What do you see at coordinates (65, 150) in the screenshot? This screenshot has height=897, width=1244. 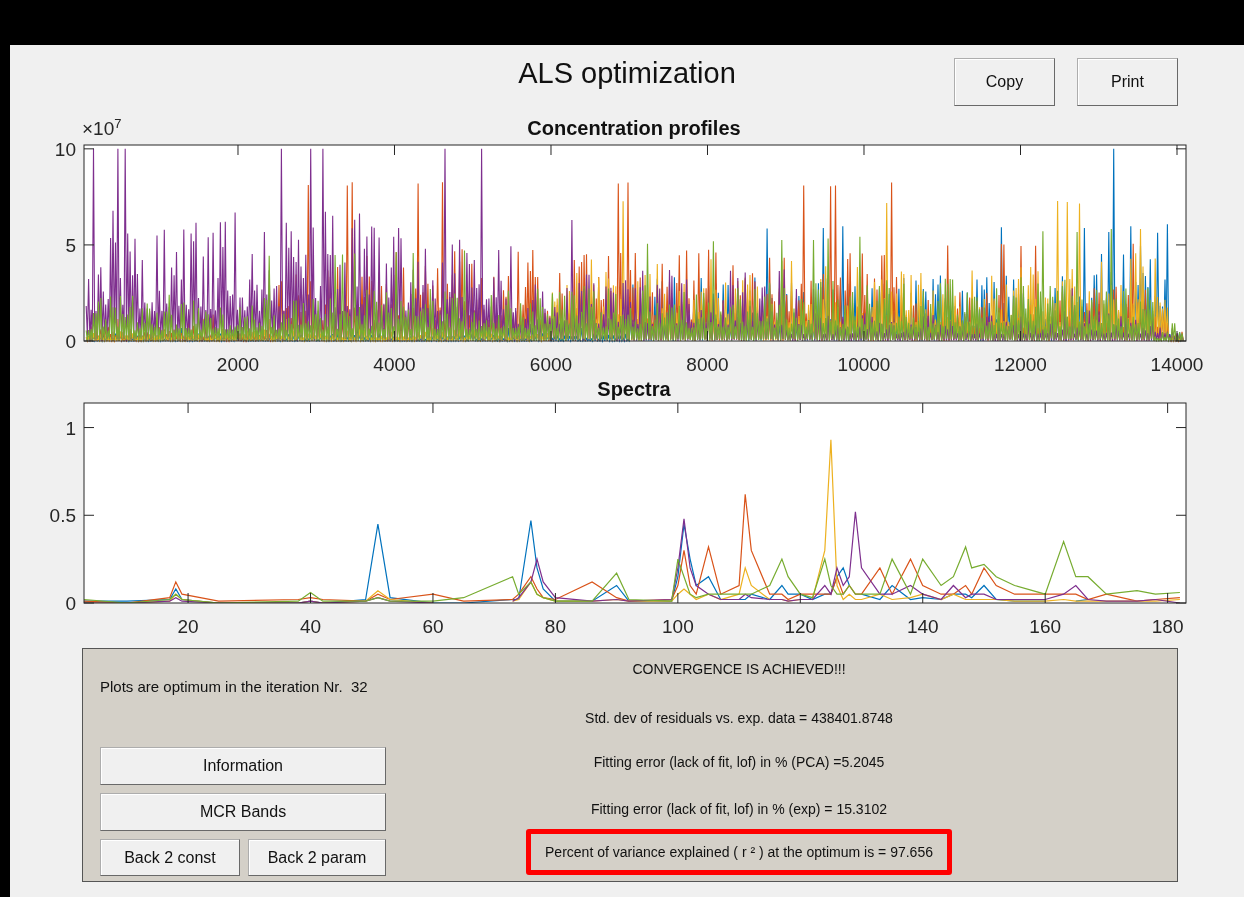 I see `y-tick-label: 10` at bounding box center [65, 150].